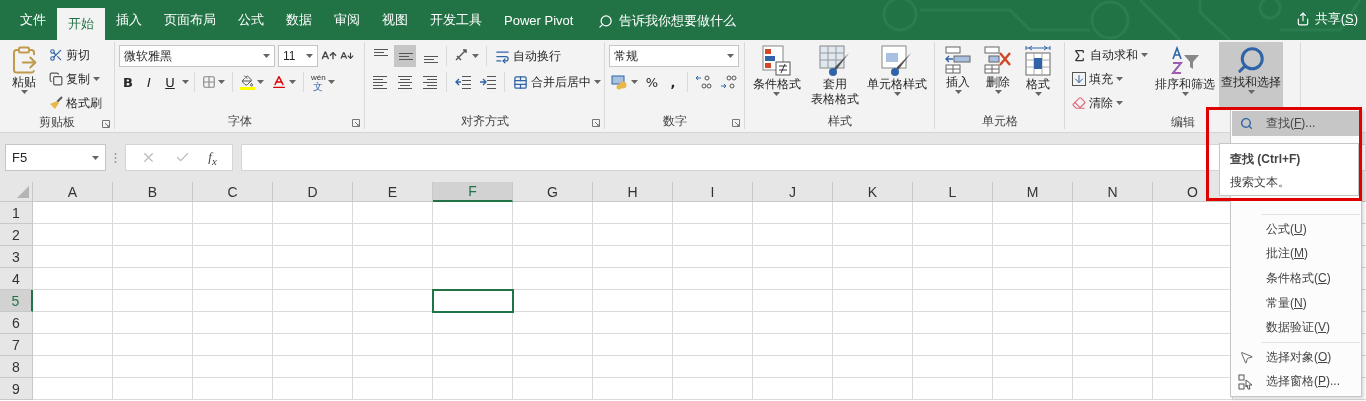  Describe the element at coordinates (557, 82) in the screenshot. I see `merge-center-button: 合并后居中` at that location.